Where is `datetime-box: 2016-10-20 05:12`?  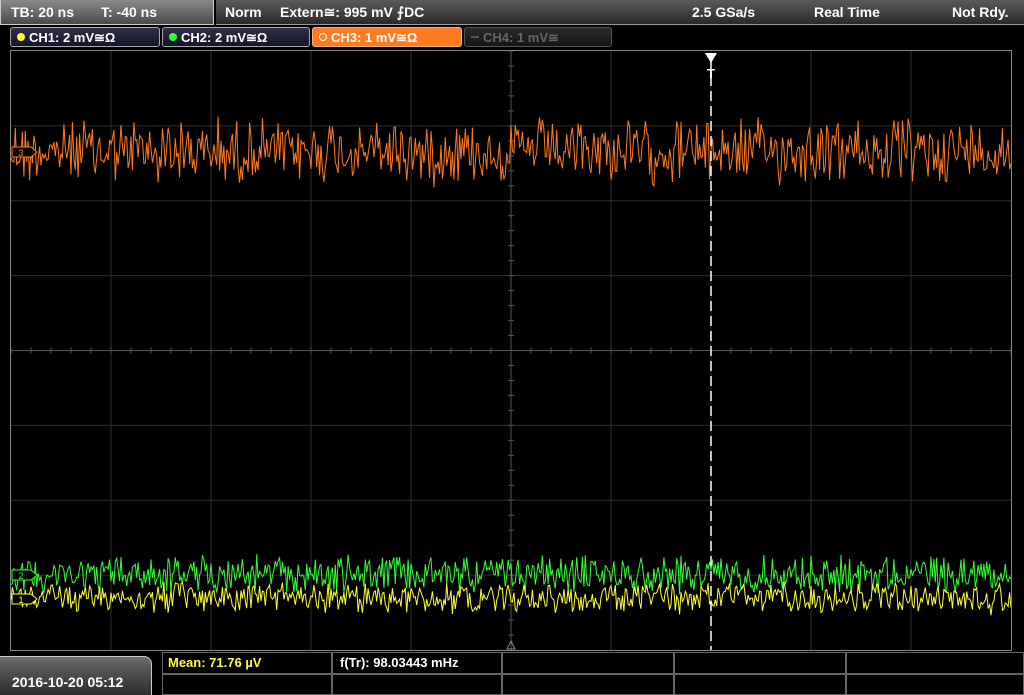
datetime-box: 2016-10-20 05:12 is located at coordinates (76, 675).